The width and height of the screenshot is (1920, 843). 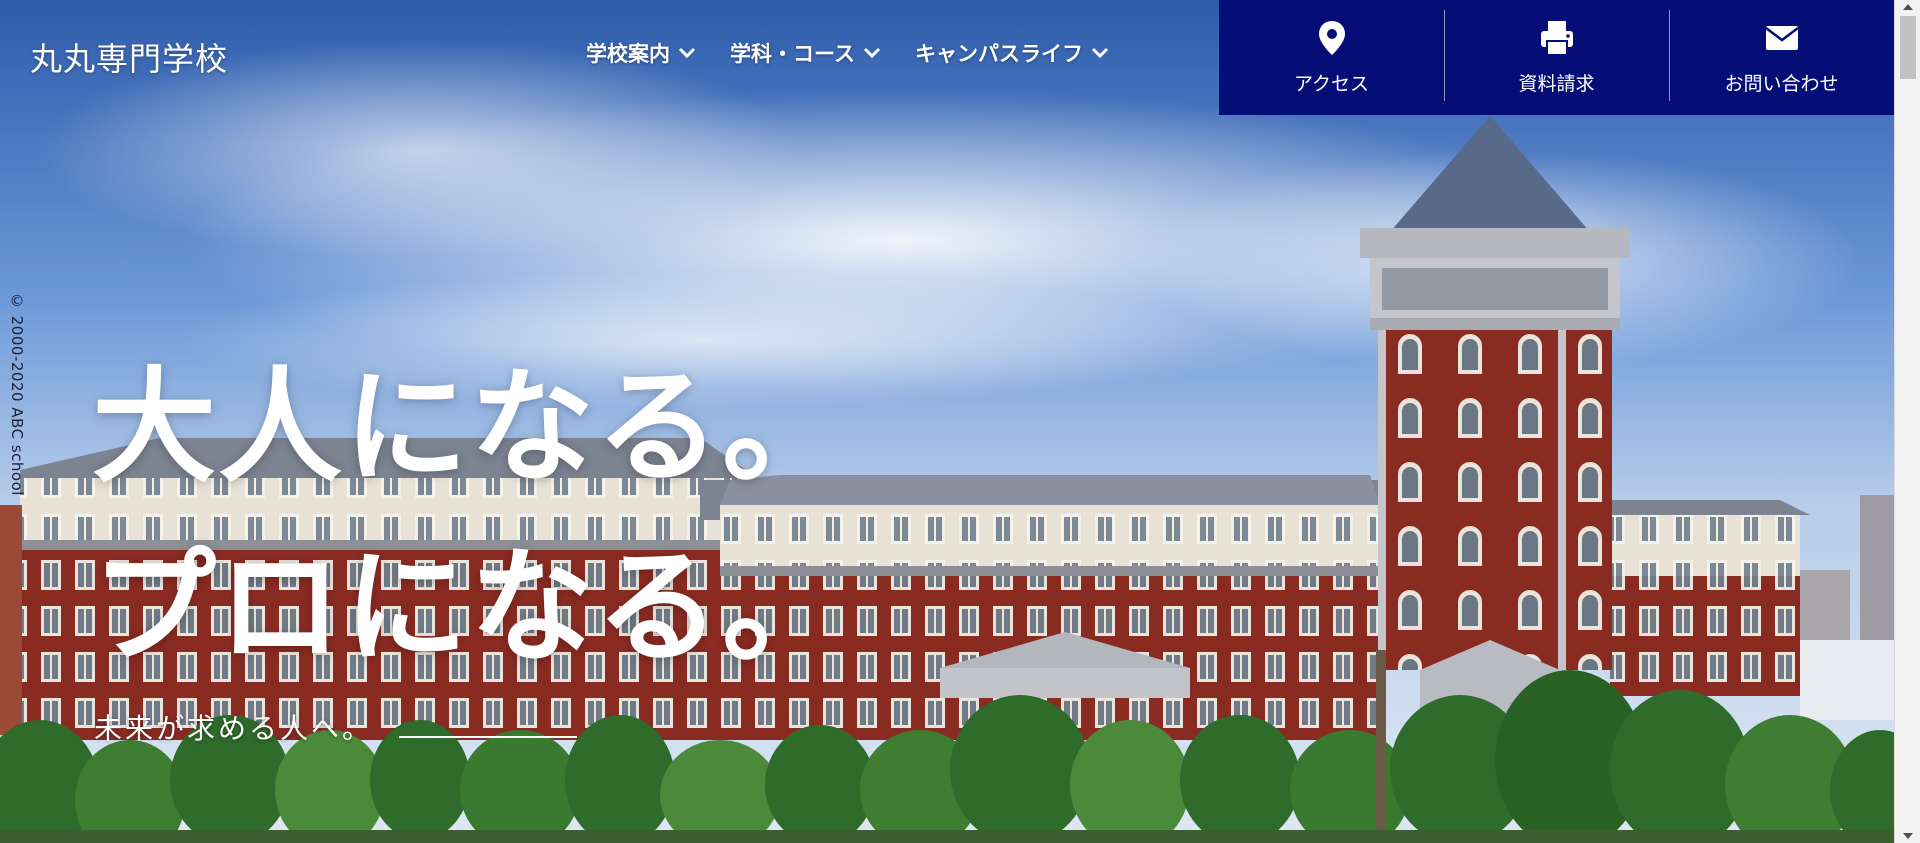 I want to click on access-label: アクセス, so click(x=1331, y=84).